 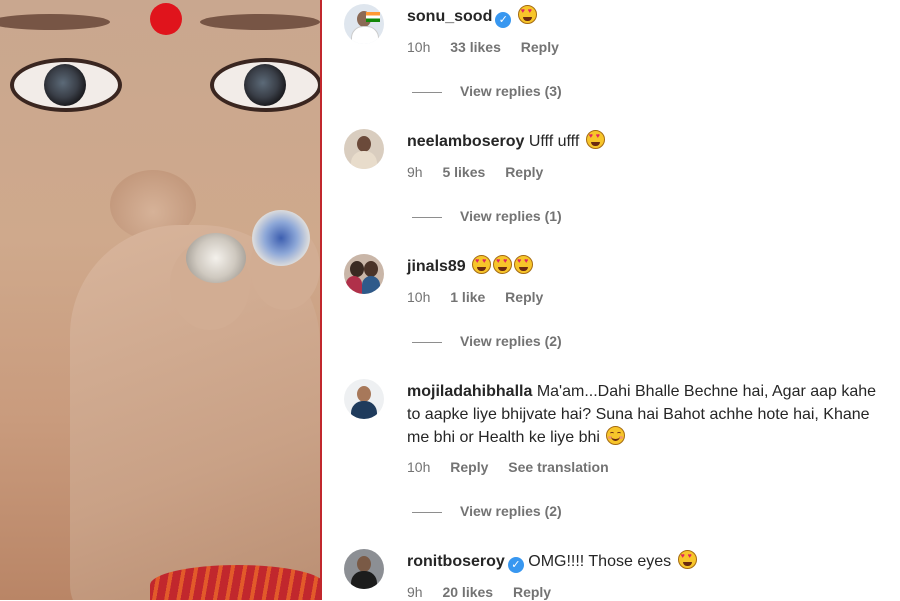 I want to click on comment-meta: 9h 20 likes Reply, so click(x=487, y=592).